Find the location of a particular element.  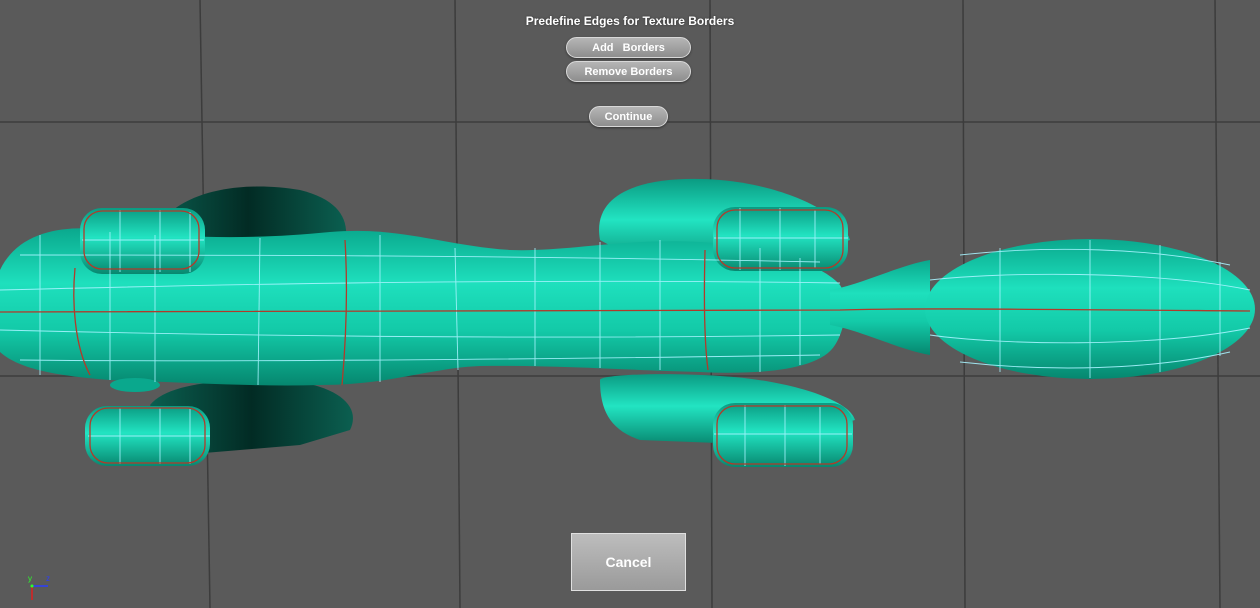

axis-z-label: z is located at coordinates (48, 578).